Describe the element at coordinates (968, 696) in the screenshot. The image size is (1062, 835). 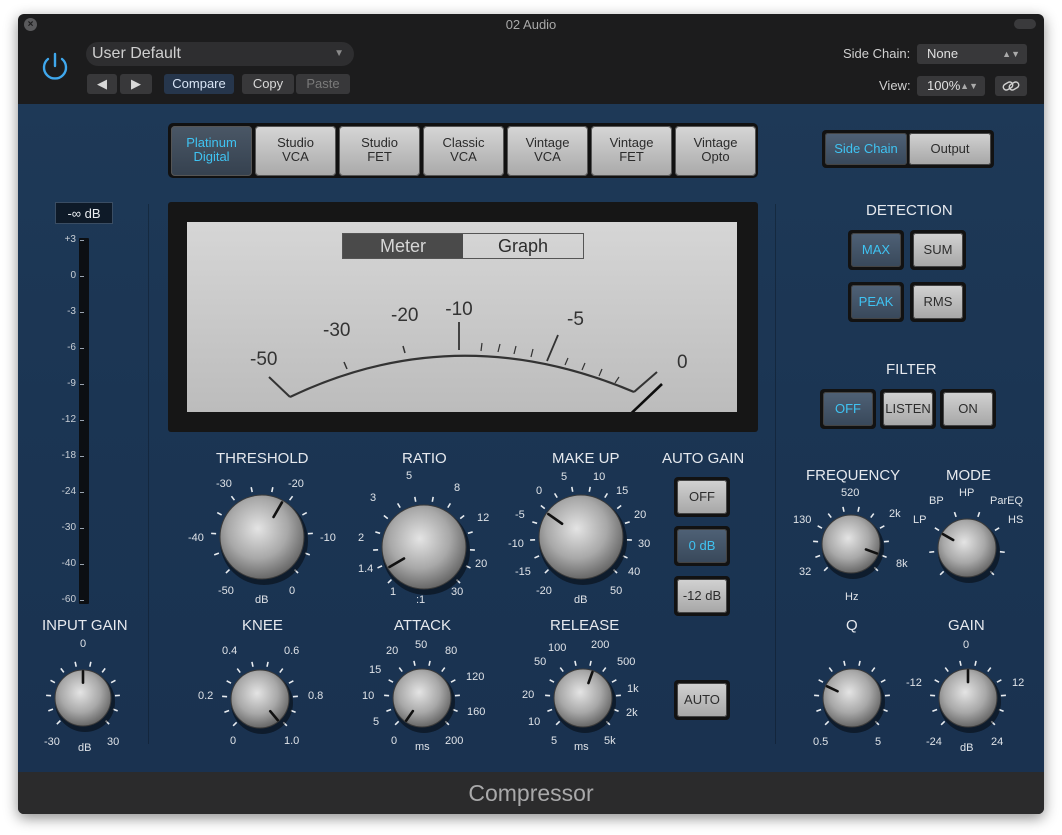
I see `gain-knob` at that location.